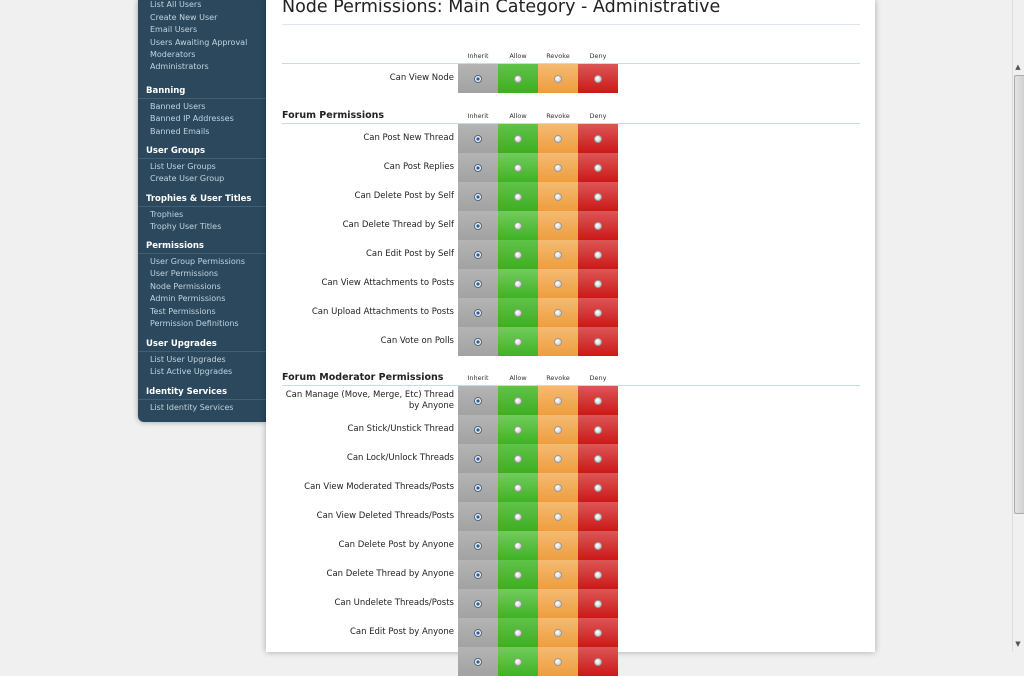  I want to click on sidebar-heading: Identity Services, so click(202, 393).